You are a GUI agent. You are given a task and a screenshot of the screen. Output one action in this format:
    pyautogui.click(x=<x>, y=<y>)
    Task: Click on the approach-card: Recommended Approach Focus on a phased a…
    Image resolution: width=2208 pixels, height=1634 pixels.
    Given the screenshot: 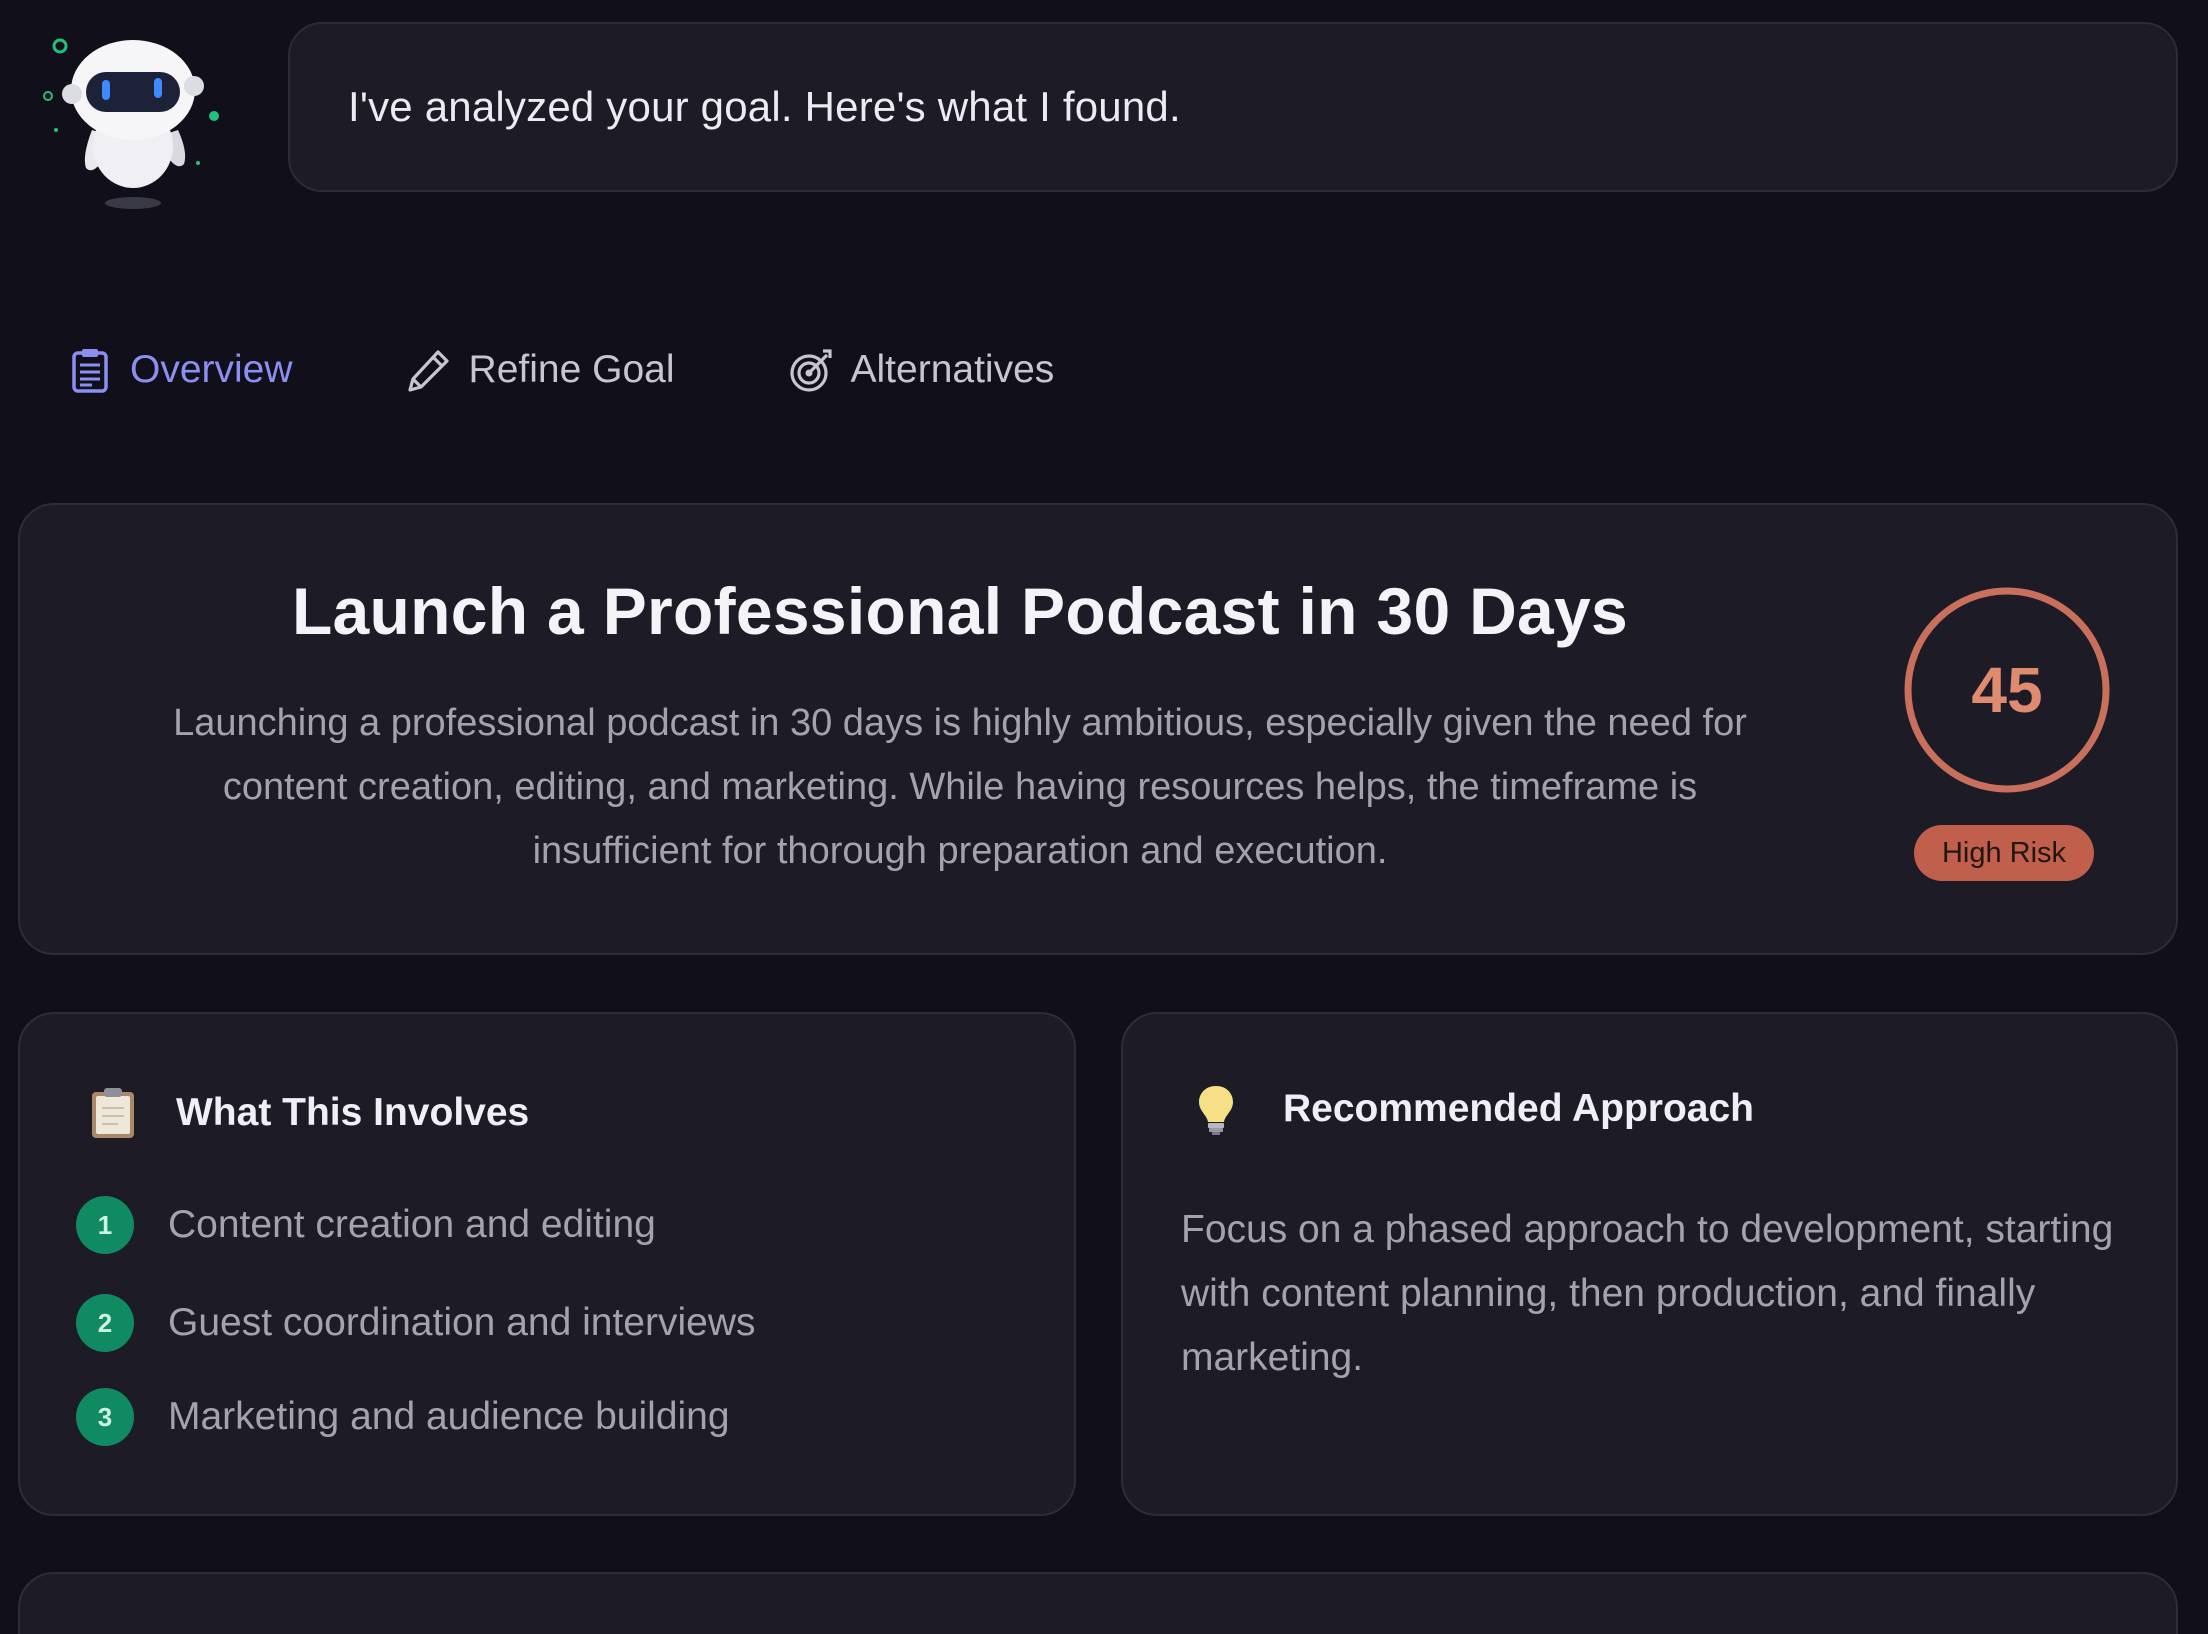 What is the action you would take?
    pyautogui.click(x=1649, y=1264)
    